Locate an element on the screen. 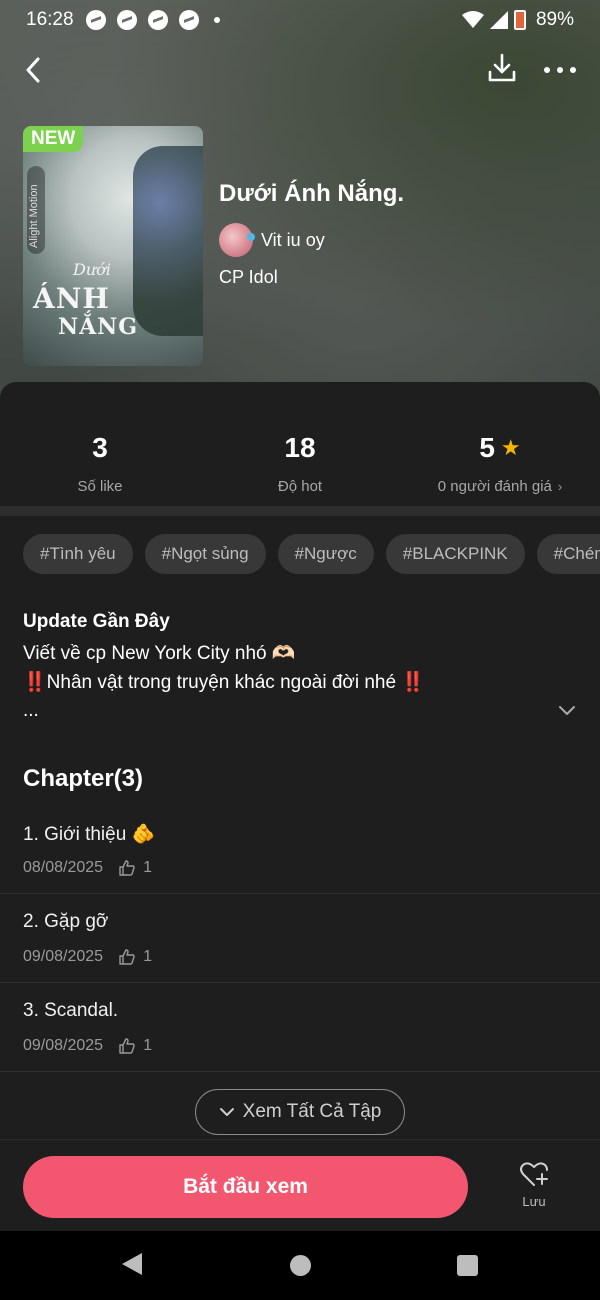 The height and width of the screenshot is (1300, 600). star-icon: ★ is located at coordinates (510, 447).